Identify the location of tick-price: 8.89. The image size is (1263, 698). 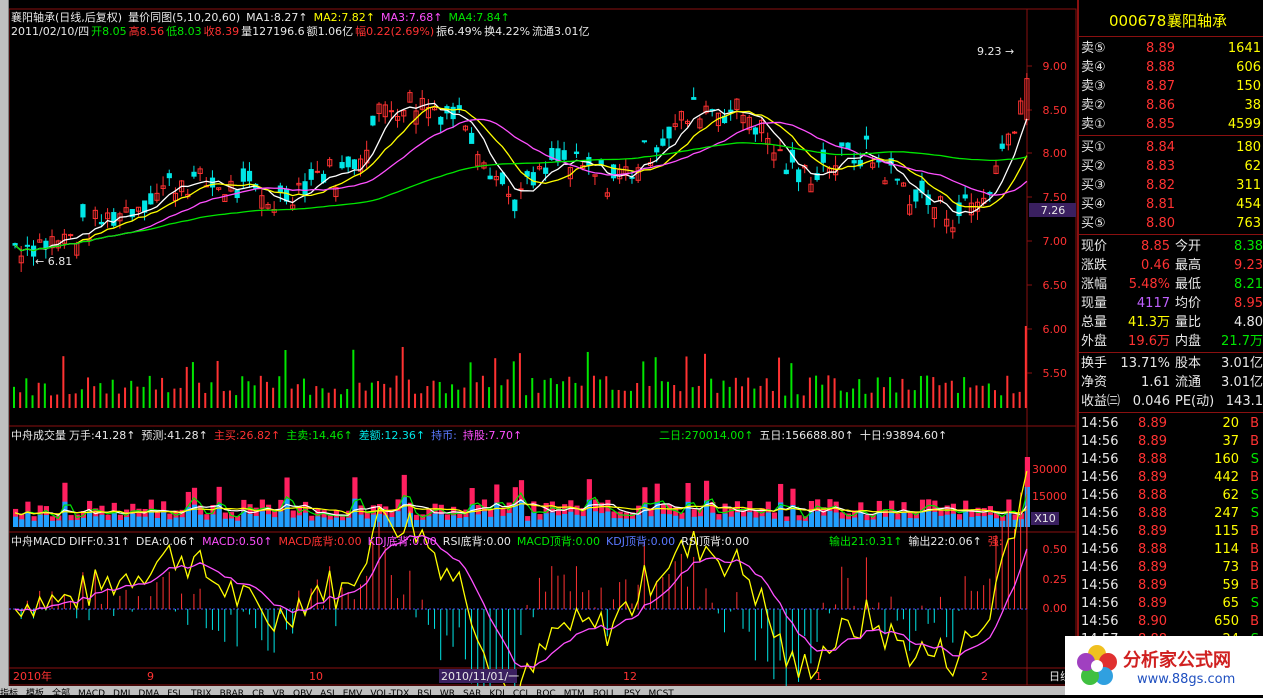
(1152, 441).